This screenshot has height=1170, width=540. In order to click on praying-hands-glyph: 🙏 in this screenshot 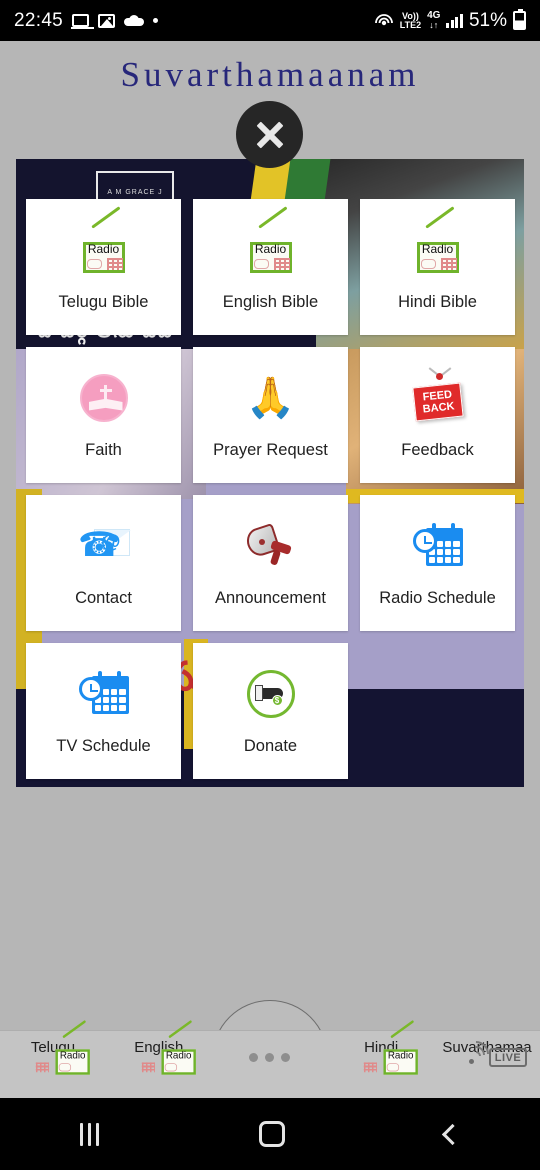, I will do `click(270, 397)`.